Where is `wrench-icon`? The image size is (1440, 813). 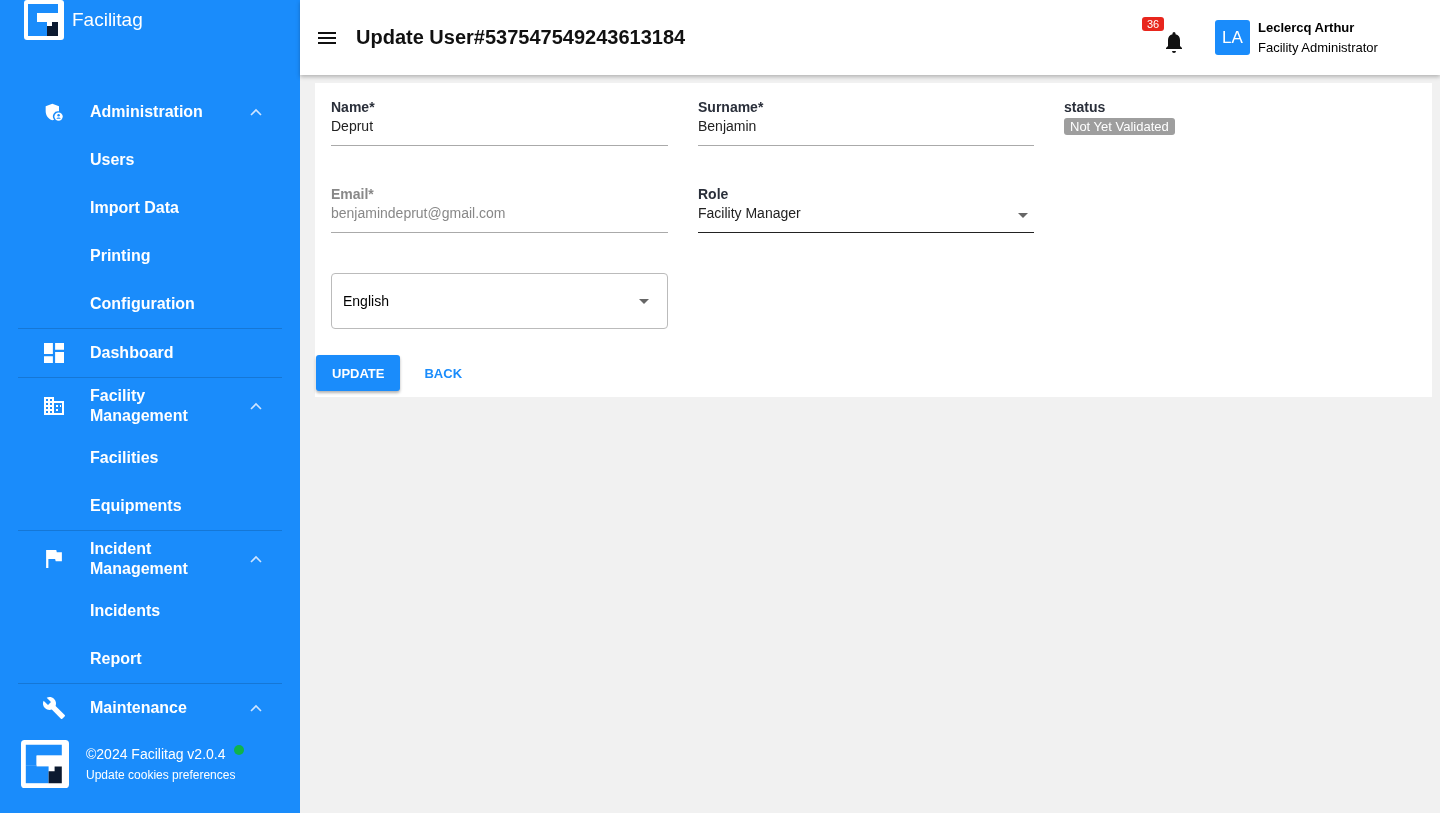 wrench-icon is located at coordinates (54, 708).